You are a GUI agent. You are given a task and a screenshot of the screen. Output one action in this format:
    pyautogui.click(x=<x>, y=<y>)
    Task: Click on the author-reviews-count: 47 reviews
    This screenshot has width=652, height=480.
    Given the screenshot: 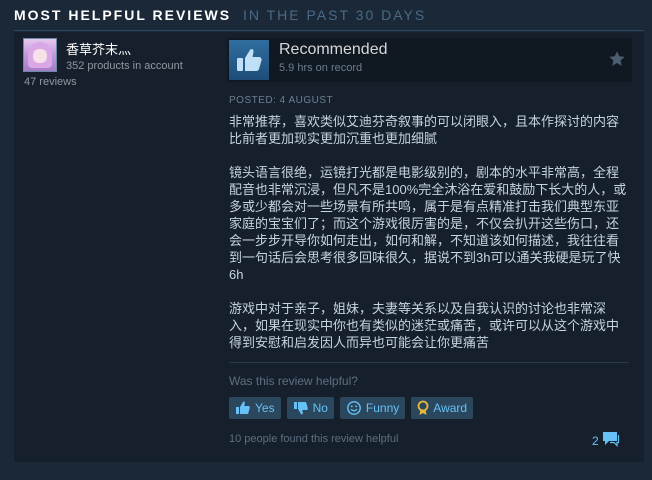 What is the action you would take?
    pyautogui.click(x=50, y=82)
    